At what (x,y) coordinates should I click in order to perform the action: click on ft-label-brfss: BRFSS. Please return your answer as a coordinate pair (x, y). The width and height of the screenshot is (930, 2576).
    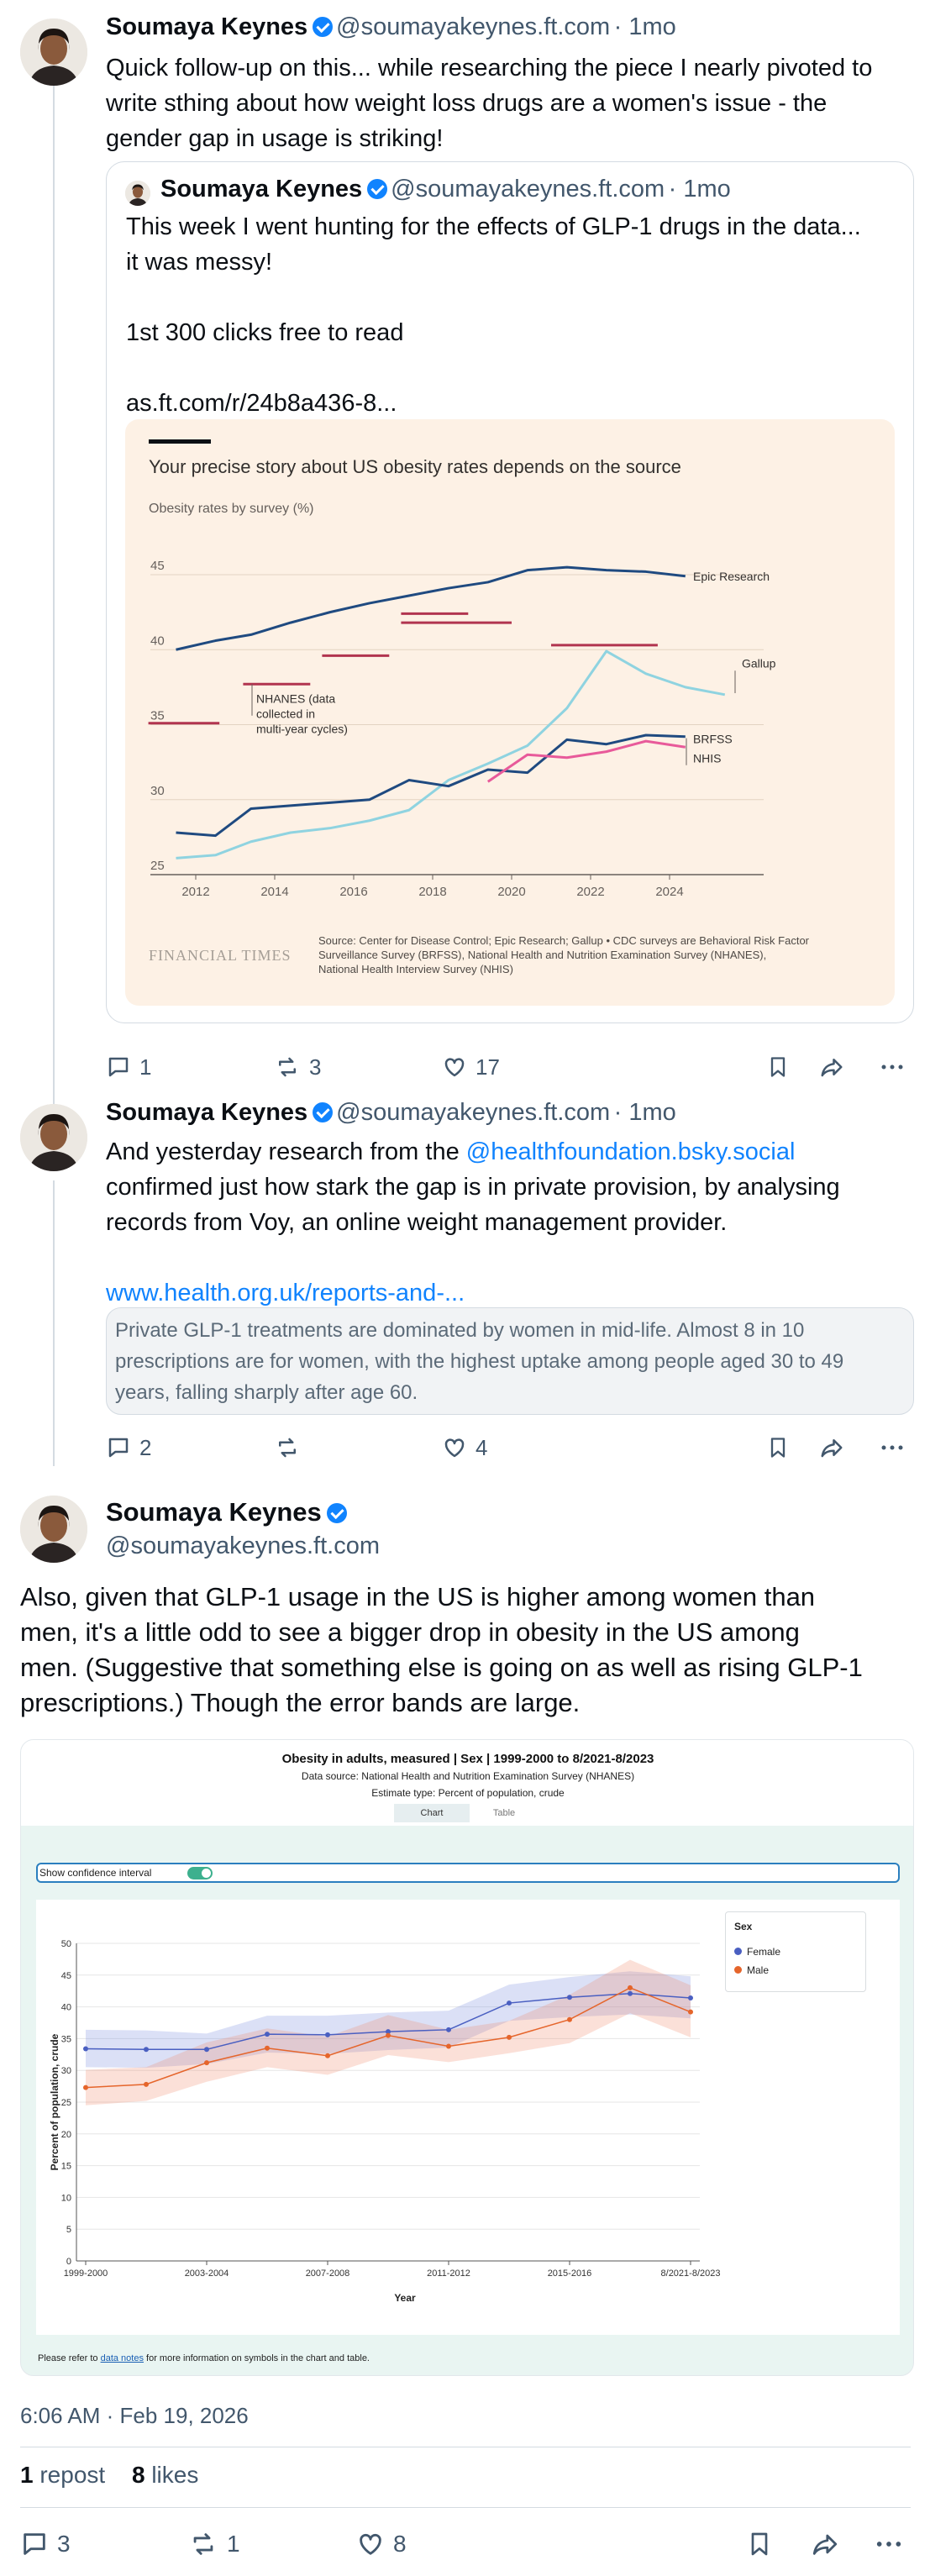
    Looking at the image, I should click on (713, 738).